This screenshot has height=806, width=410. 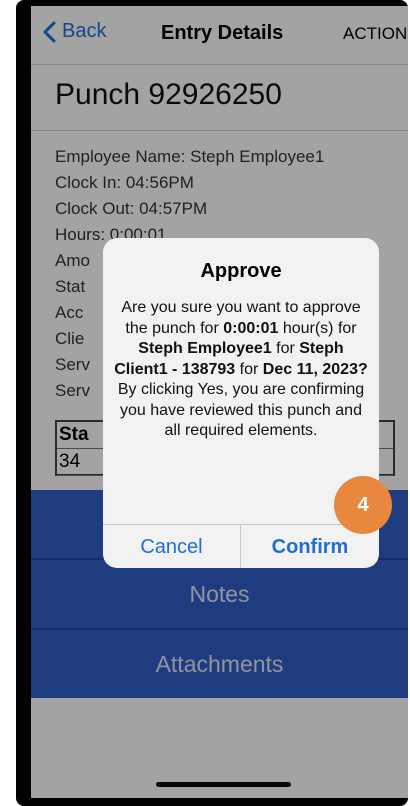 I want to click on dialog-button-bar: Cancel Confirm, so click(x=241, y=546).